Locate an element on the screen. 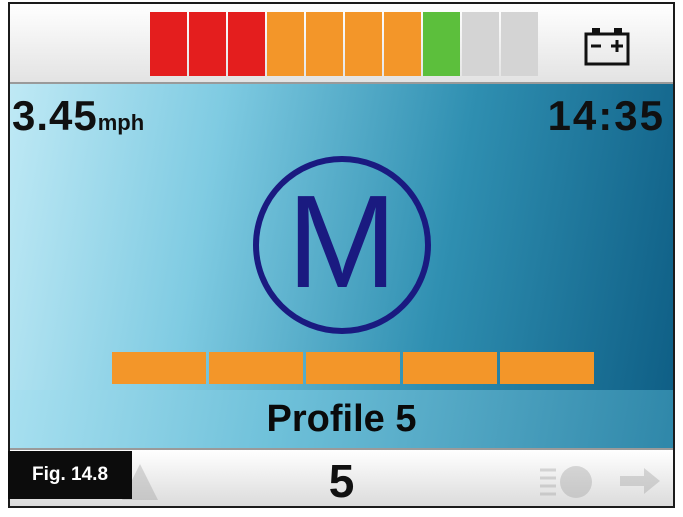 This screenshot has height=517, width=683. mode-indicator: M is located at coordinates (342, 245).